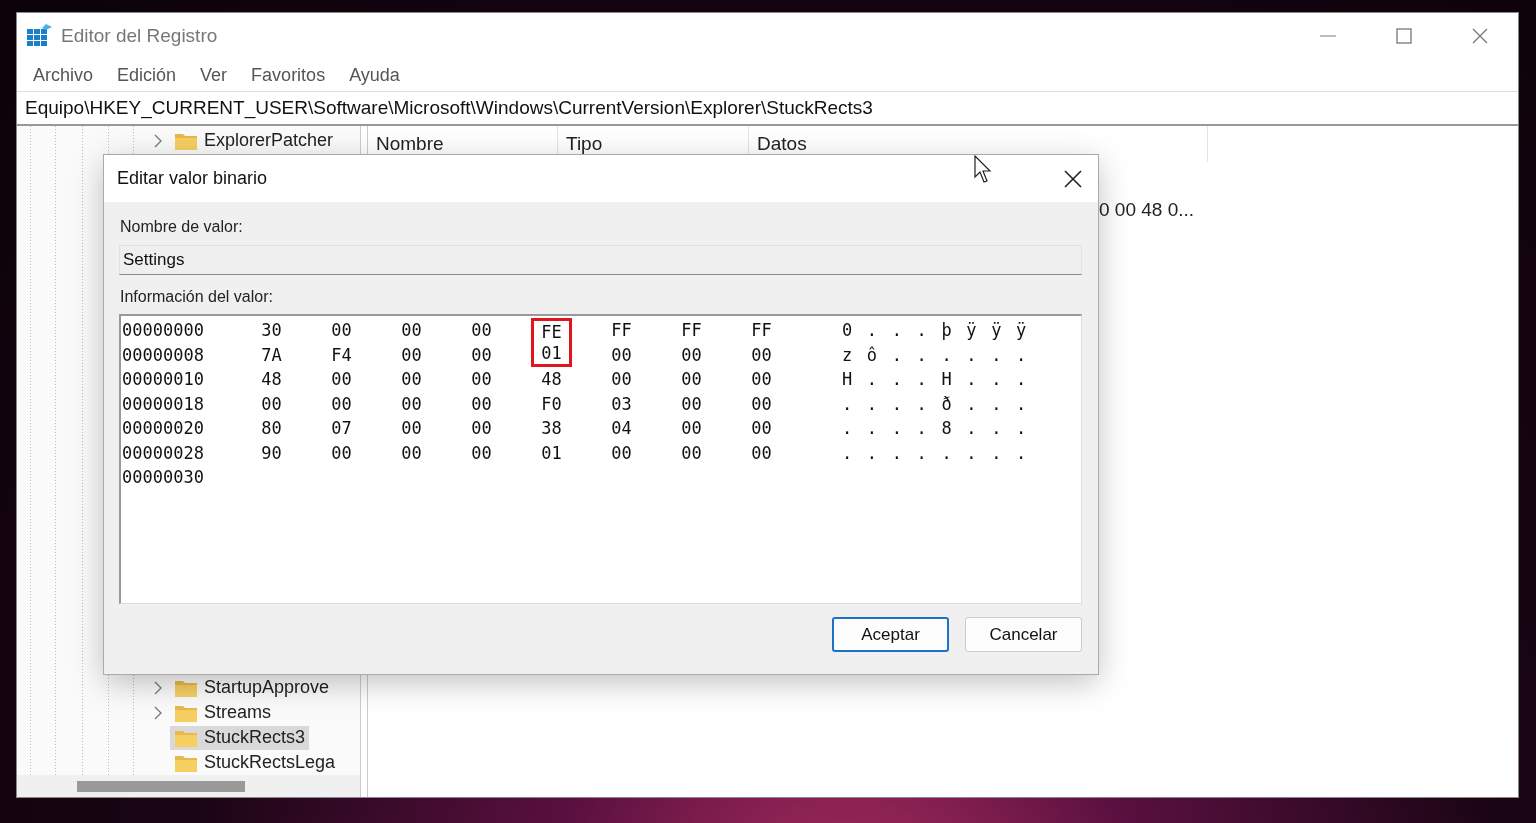  What do you see at coordinates (935, 355) in the screenshot?
I see `hex-ascii: z ô . . . . . .` at bounding box center [935, 355].